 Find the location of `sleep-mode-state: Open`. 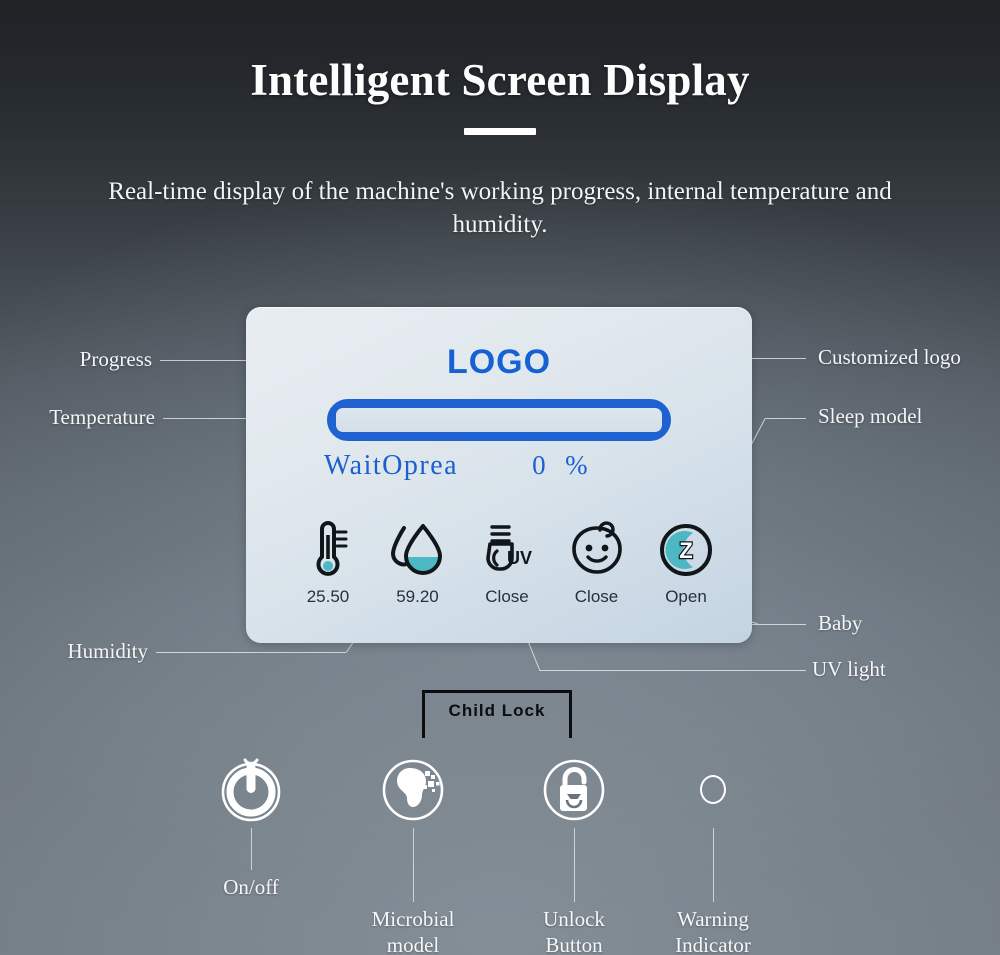

sleep-mode-state: Open is located at coordinates (686, 596).